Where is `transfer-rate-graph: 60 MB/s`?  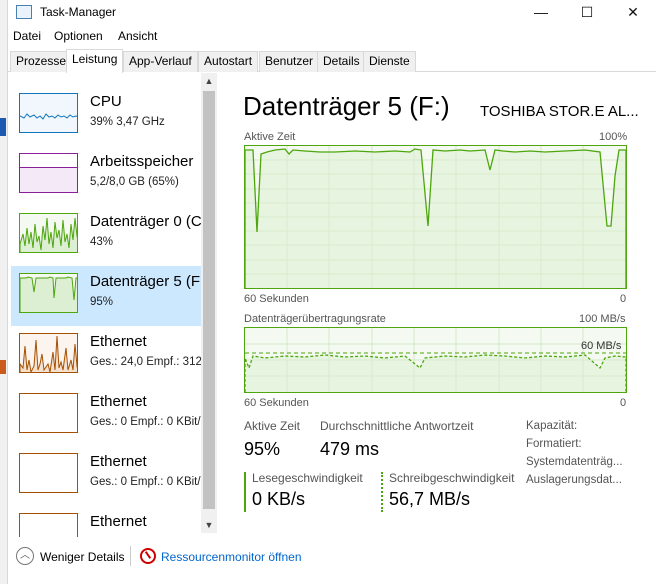
transfer-rate-graph: 60 MB/s is located at coordinates (435, 360).